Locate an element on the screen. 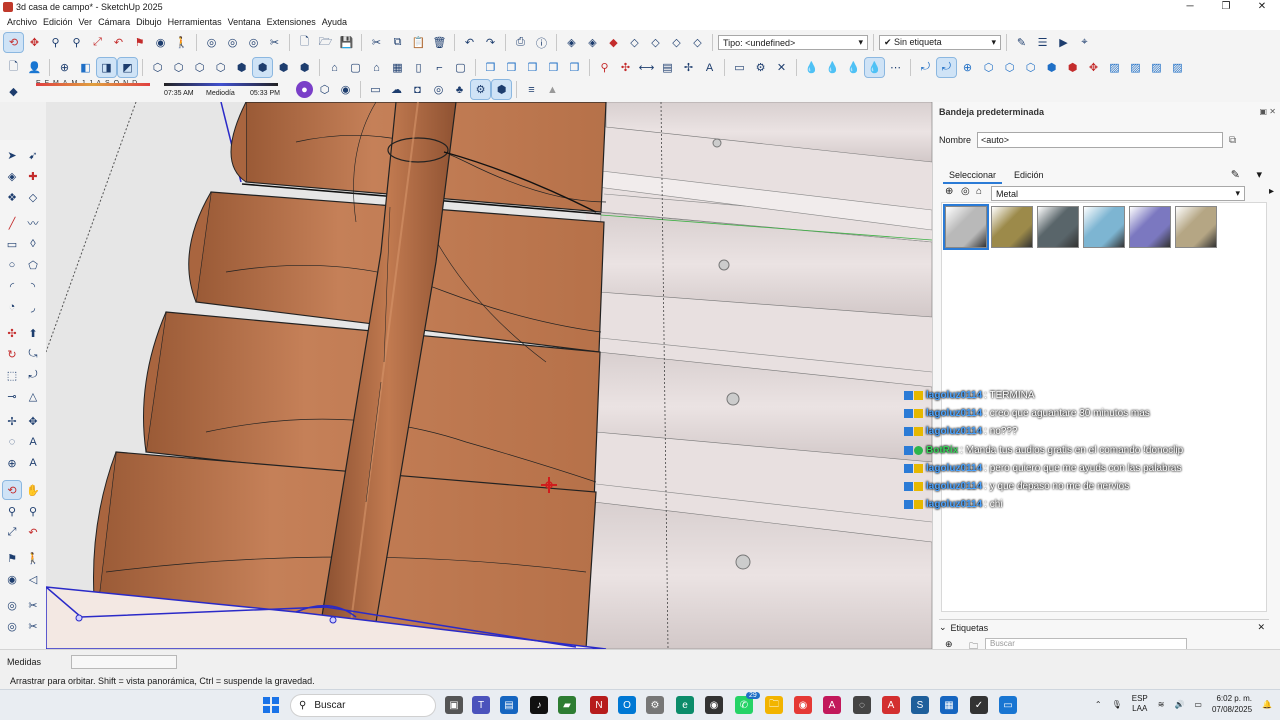 This screenshot has height=720, width=1280. offset-left-icon: ⤾ is located at coordinates (33, 375).